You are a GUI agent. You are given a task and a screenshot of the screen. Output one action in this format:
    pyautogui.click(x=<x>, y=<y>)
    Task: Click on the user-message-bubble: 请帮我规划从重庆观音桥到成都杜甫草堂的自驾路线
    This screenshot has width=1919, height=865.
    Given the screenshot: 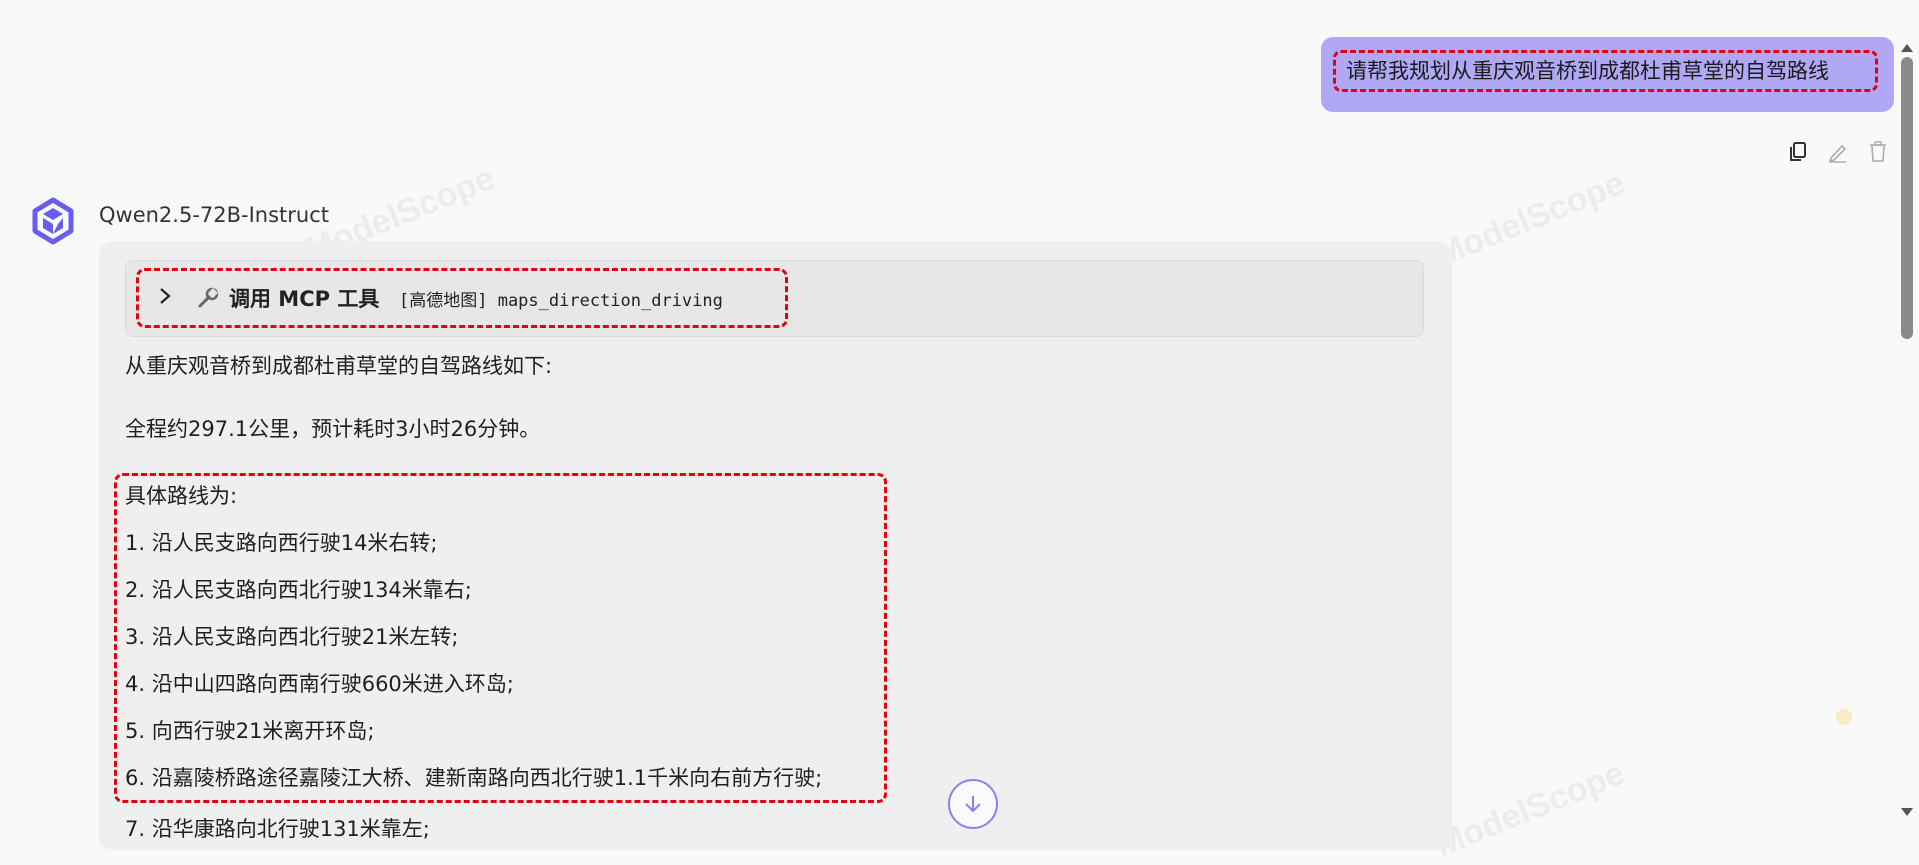 What is the action you would take?
    pyautogui.click(x=1607, y=74)
    